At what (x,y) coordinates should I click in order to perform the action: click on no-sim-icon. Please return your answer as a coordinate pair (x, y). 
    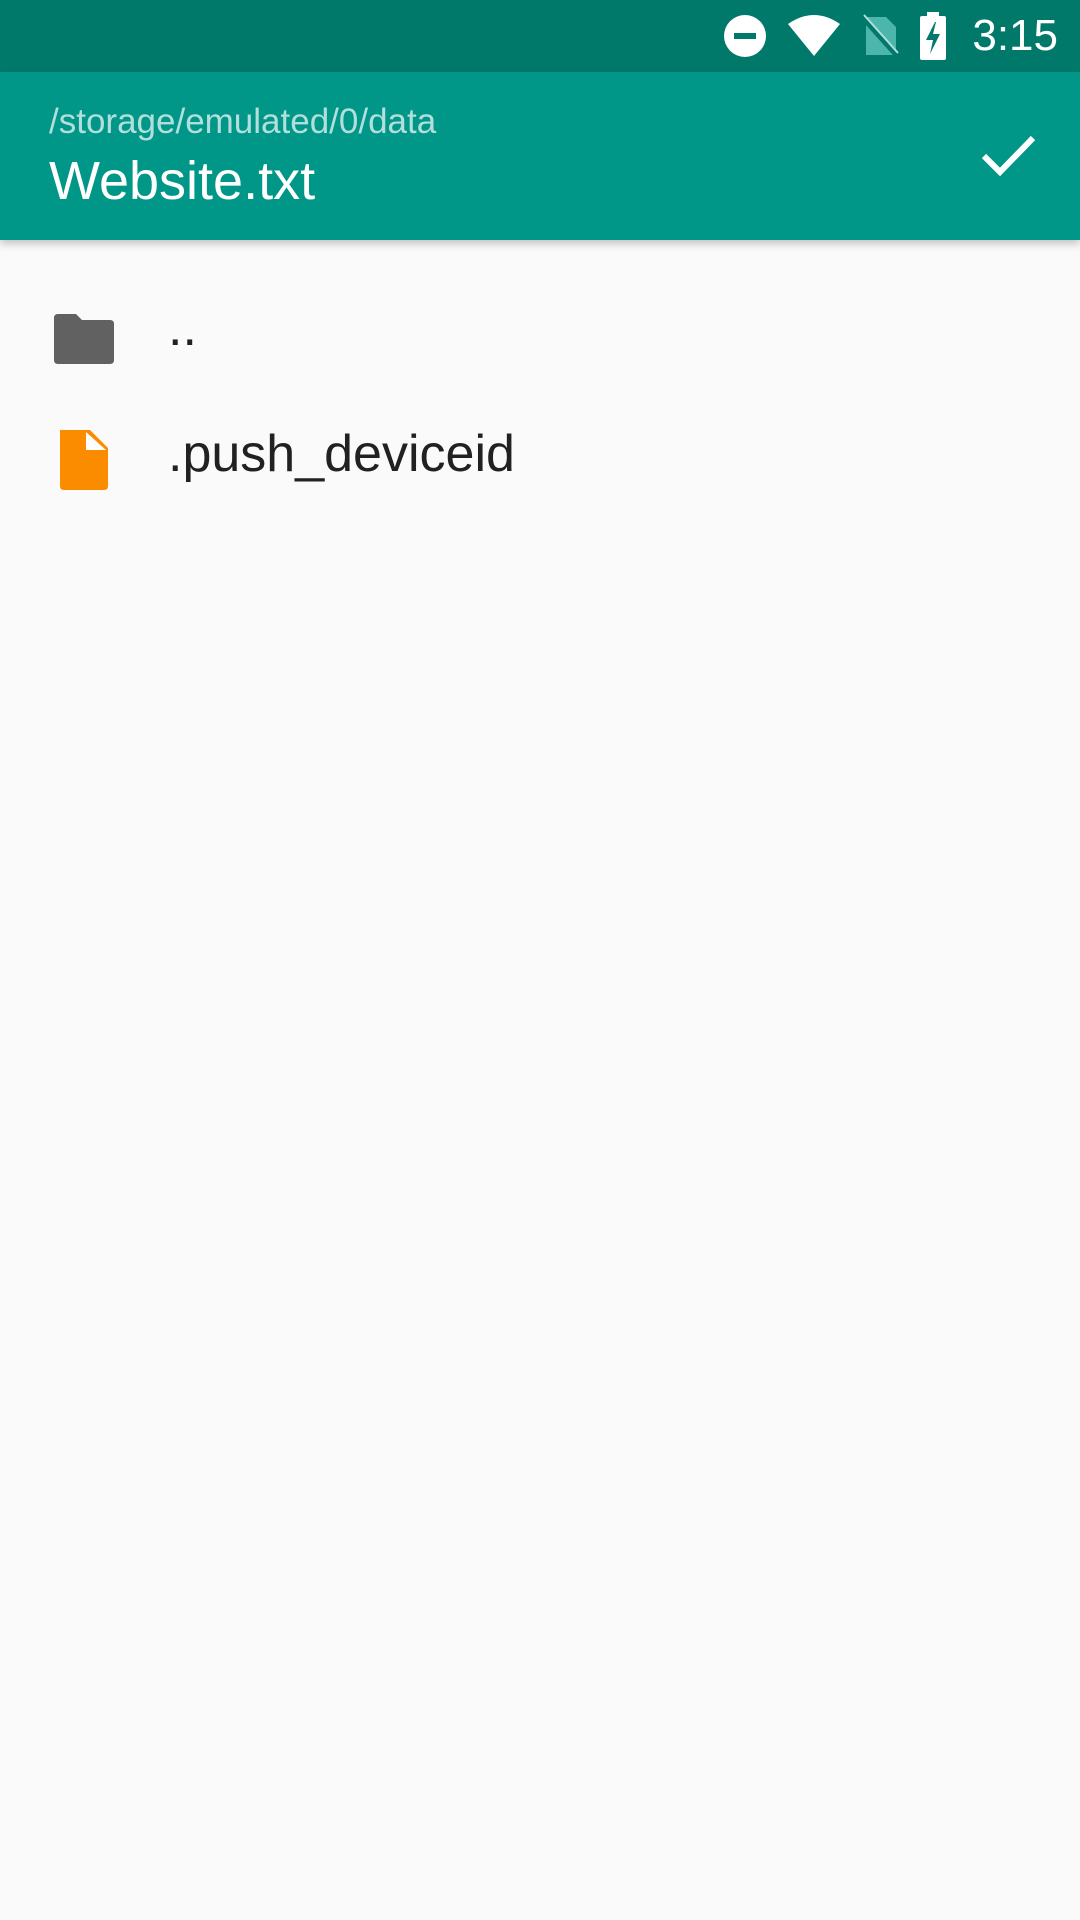
    Looking at the image, I should click on (880, 36).